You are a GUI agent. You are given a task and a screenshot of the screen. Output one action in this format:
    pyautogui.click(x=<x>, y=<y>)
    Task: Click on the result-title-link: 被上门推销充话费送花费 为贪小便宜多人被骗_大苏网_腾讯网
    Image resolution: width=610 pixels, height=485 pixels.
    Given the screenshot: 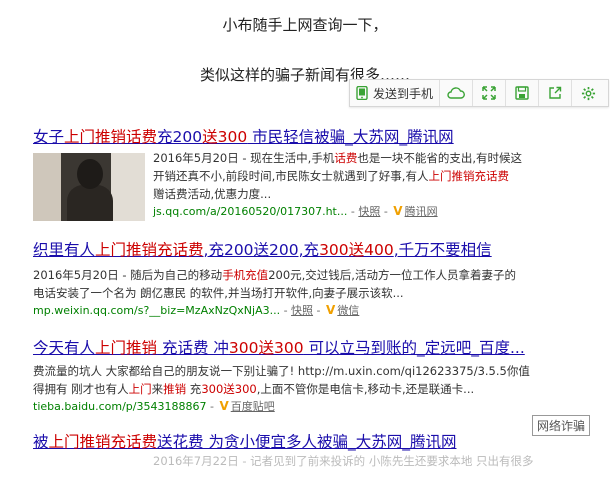 What is the action you would take?
    pyautogui.click(x=293, y=442)
    